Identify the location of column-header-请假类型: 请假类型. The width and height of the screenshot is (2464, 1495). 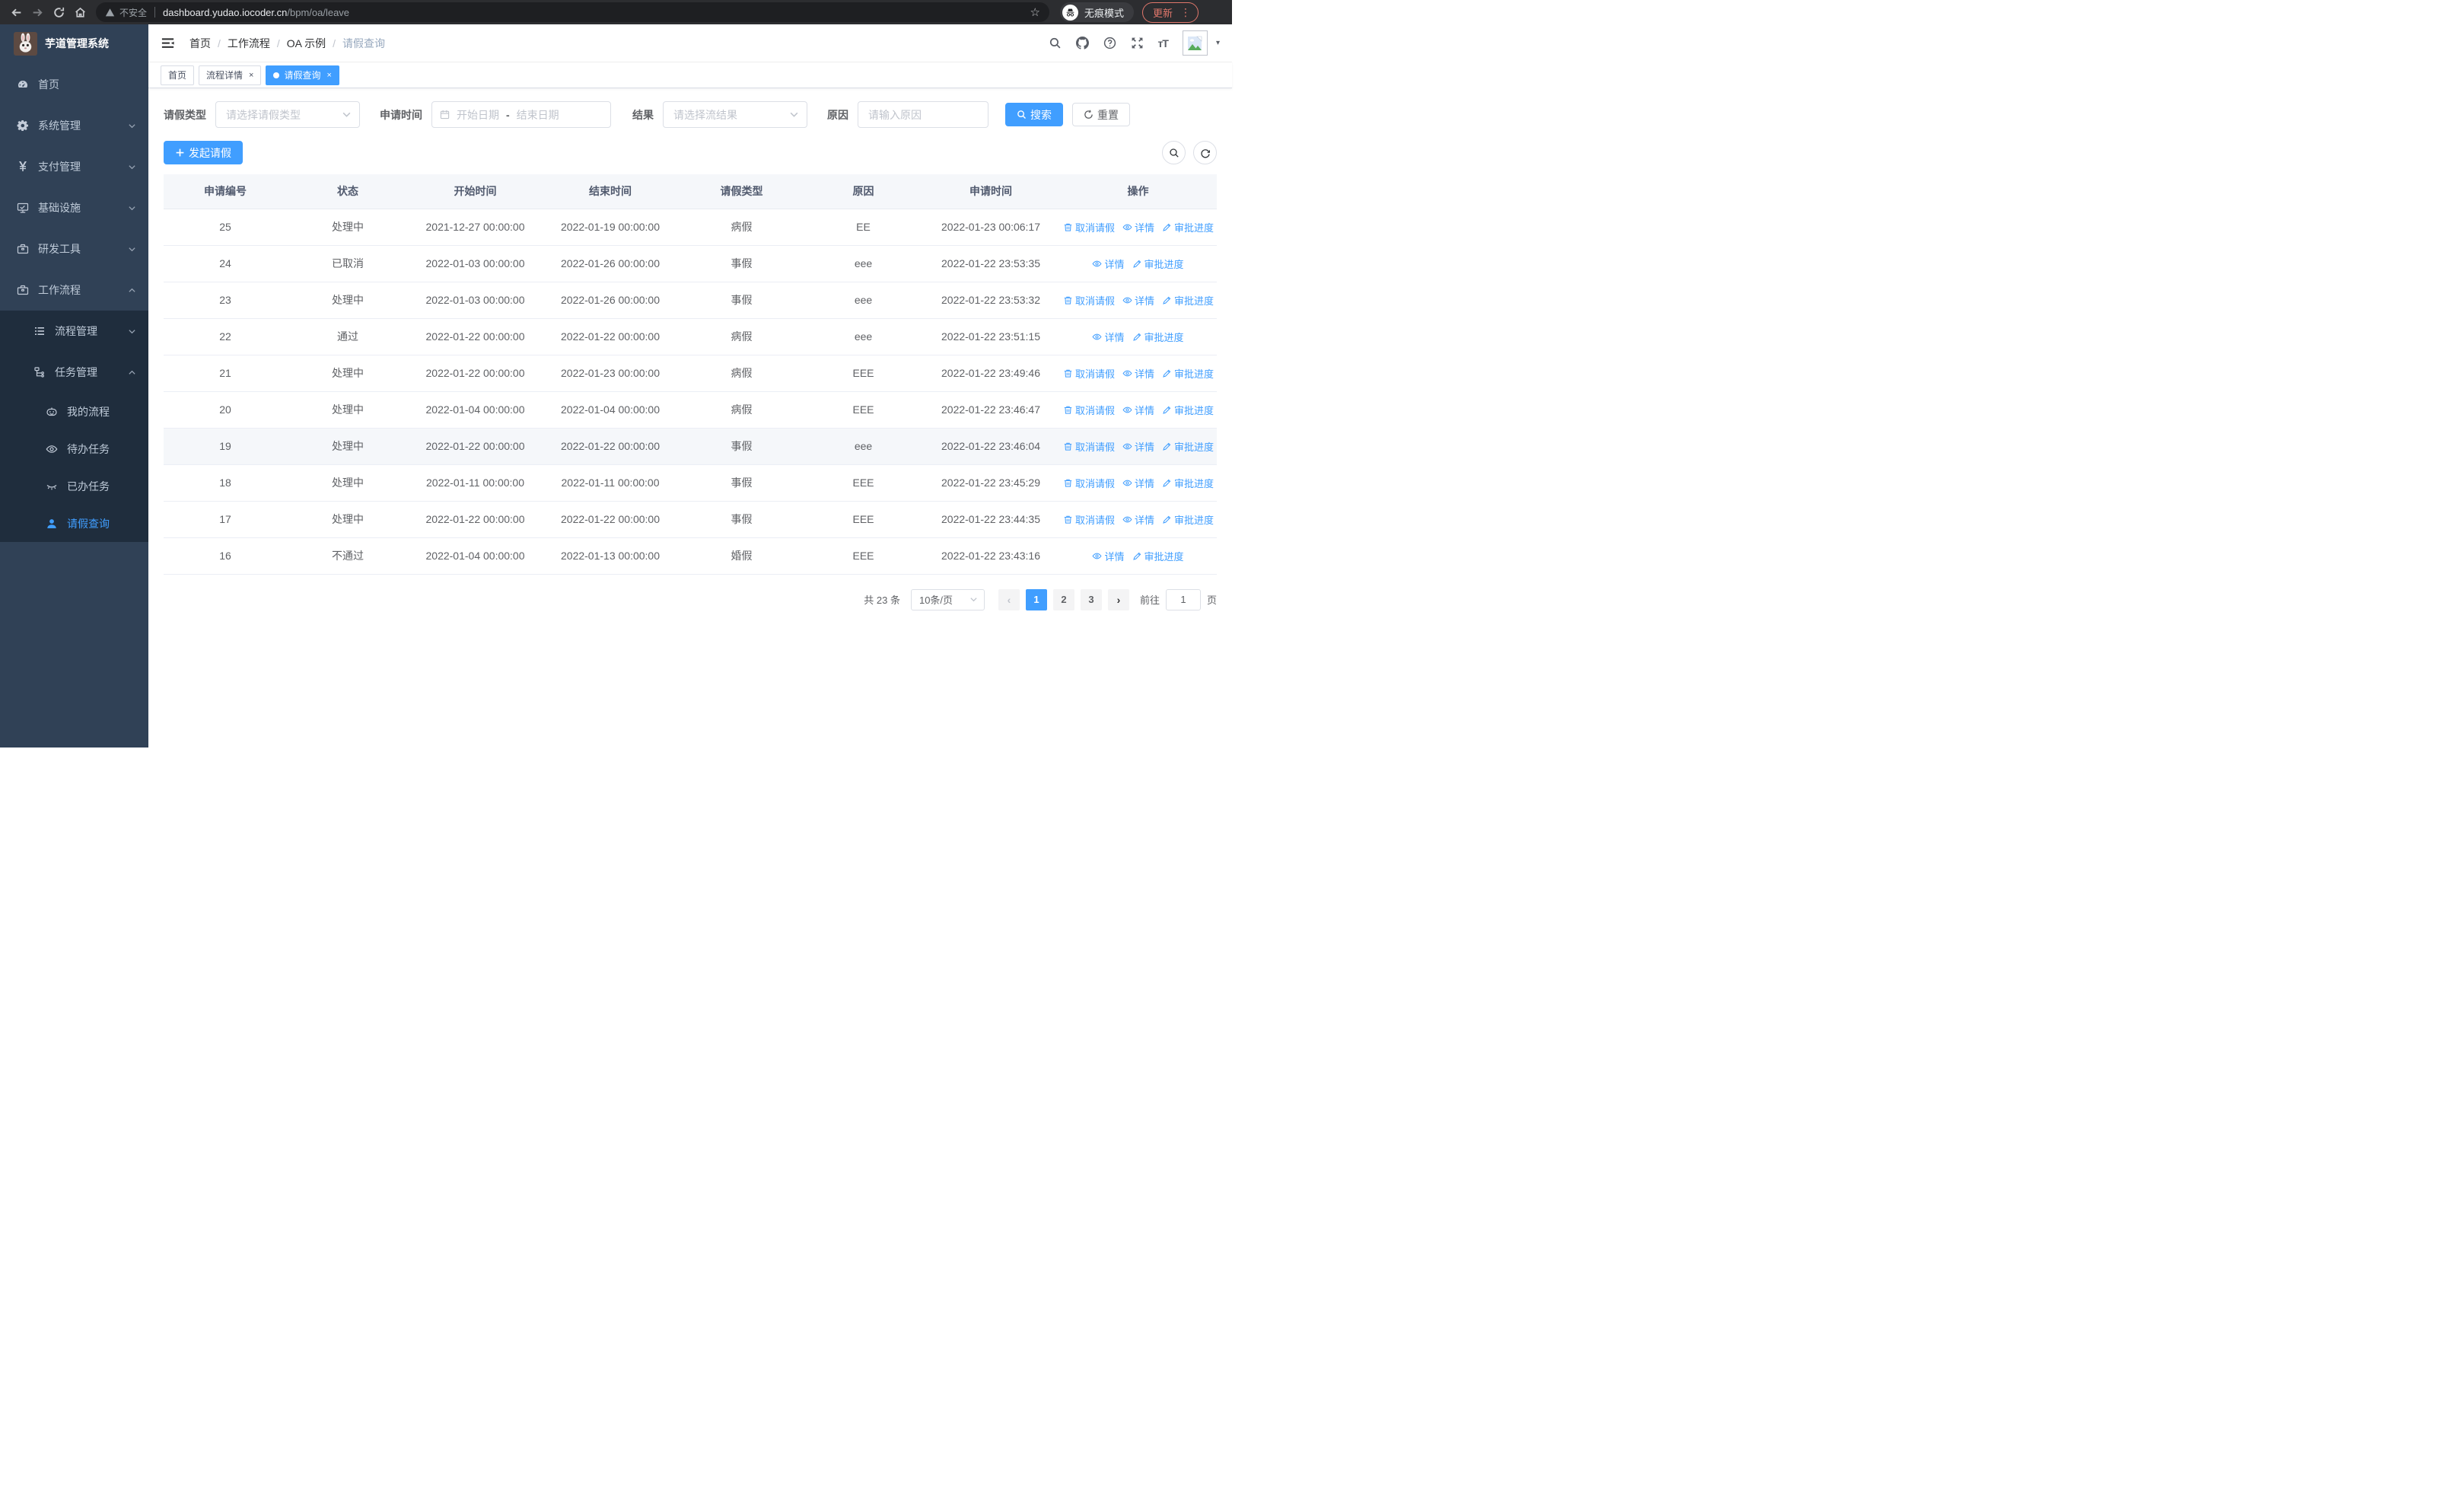
(741, 192).